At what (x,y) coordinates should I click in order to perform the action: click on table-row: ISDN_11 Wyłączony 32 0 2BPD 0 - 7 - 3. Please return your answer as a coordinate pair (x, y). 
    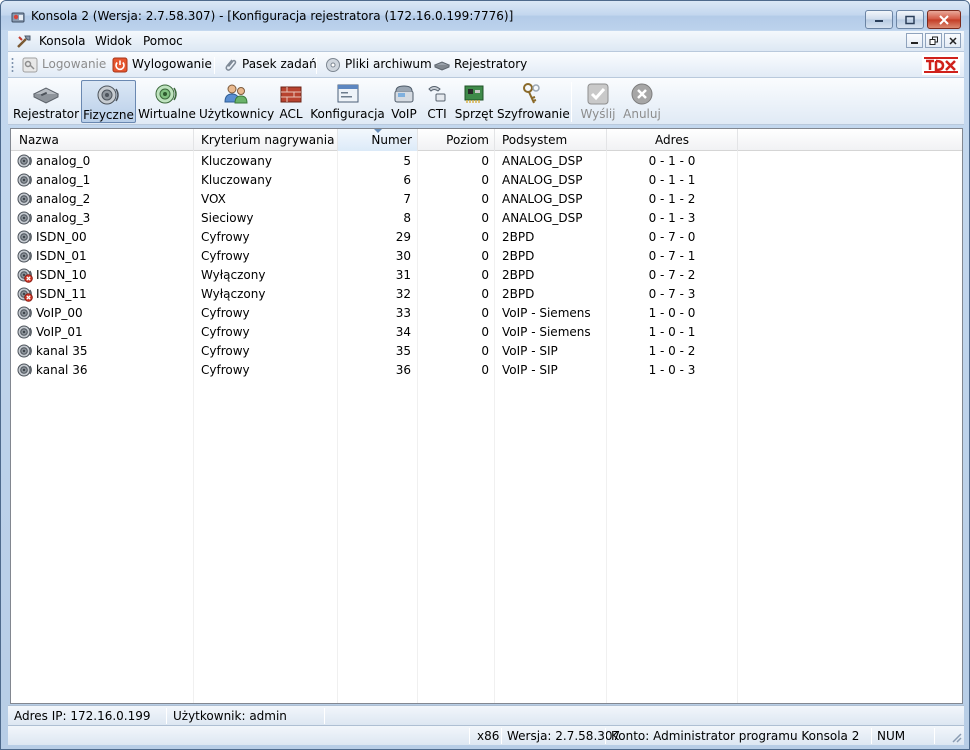
    Looking at the image, I should click on (486, 294).